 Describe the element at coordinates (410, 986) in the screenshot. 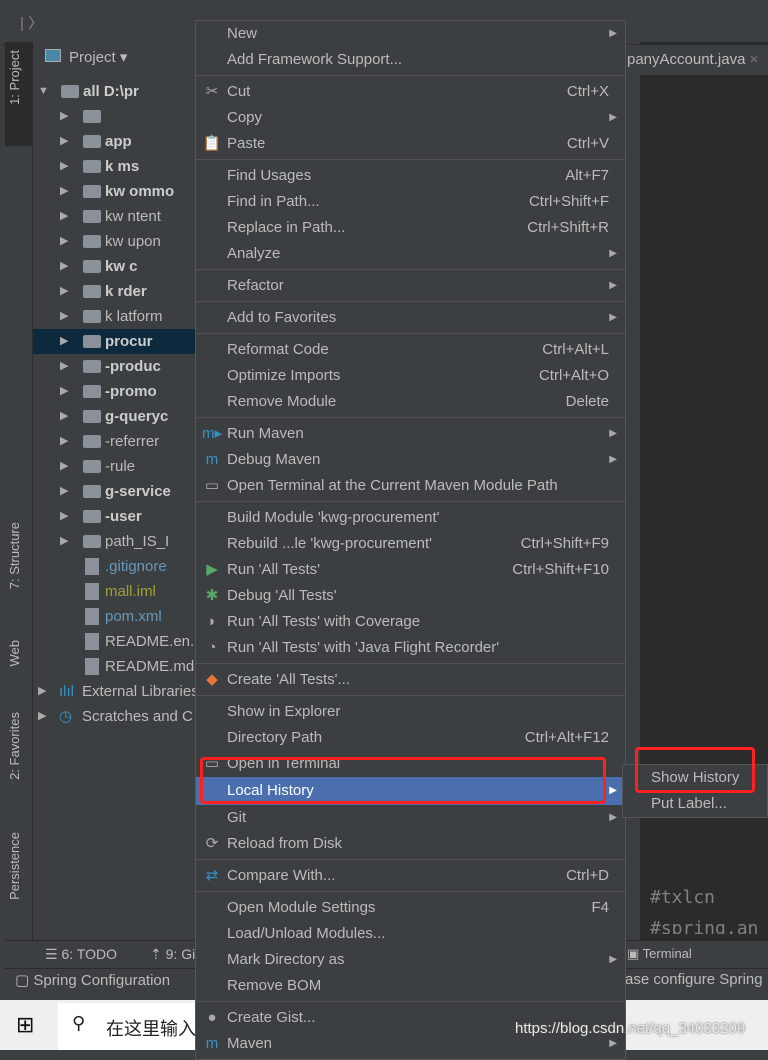

I see `menu-item-remove-bom: Remove BOM` at that location.